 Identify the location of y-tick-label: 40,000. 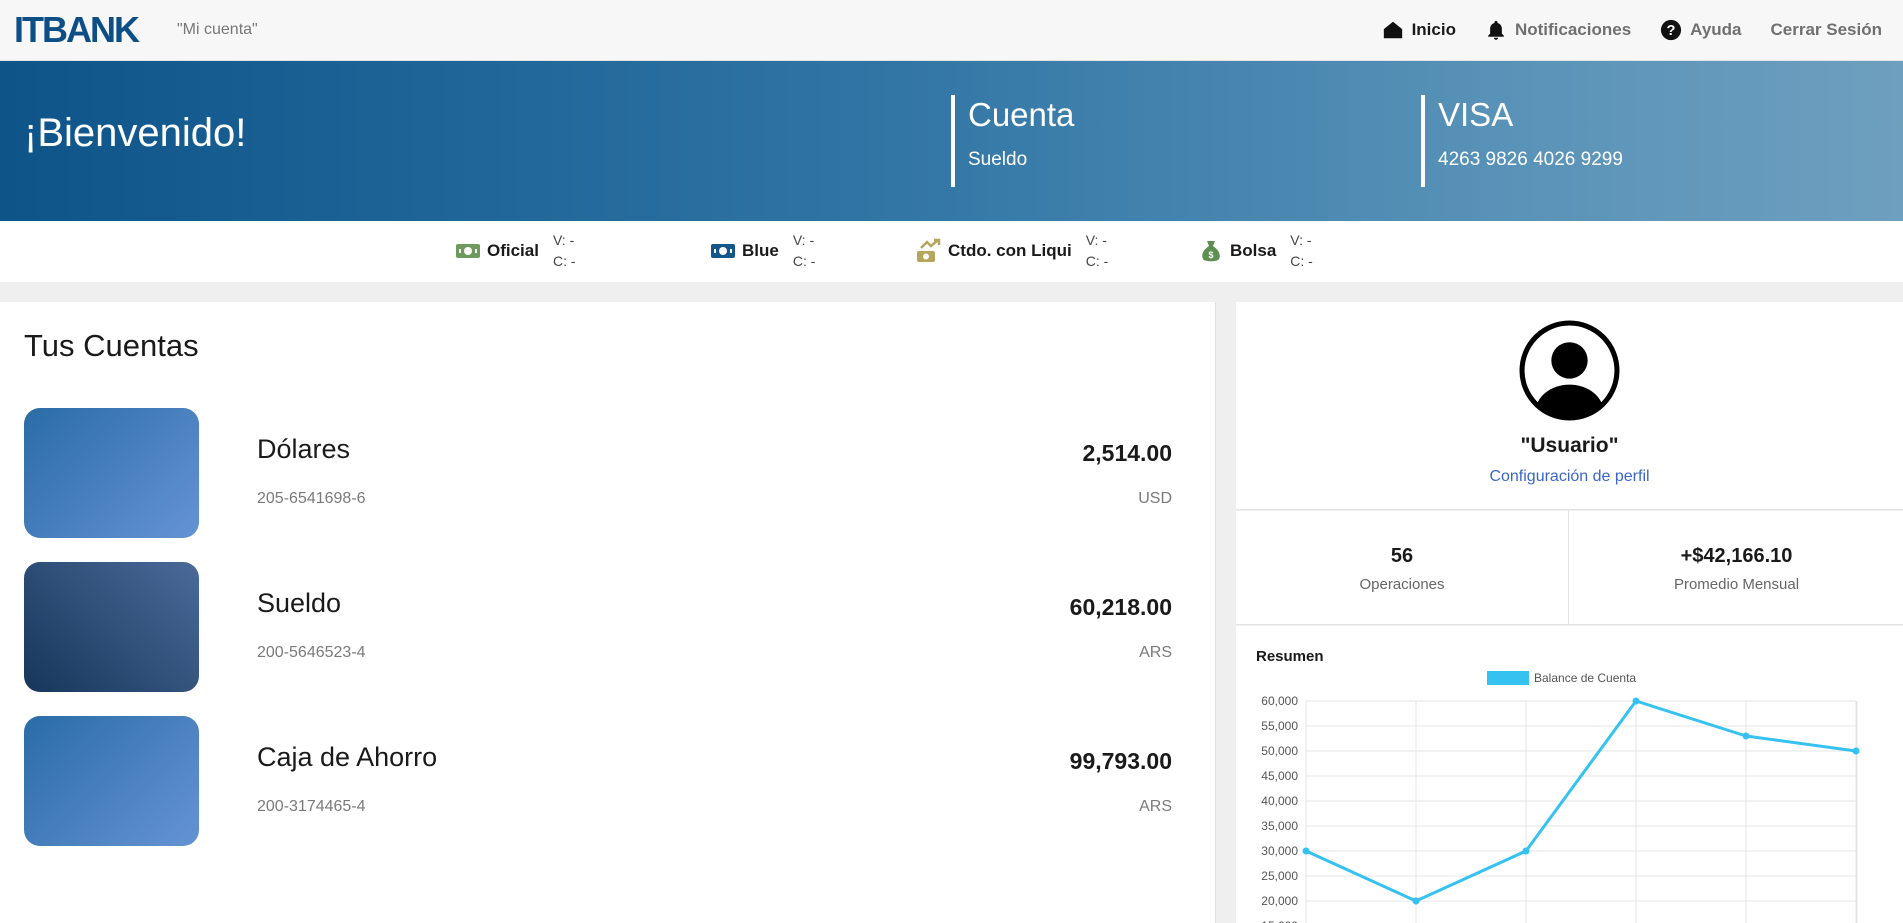
(1279, 801).